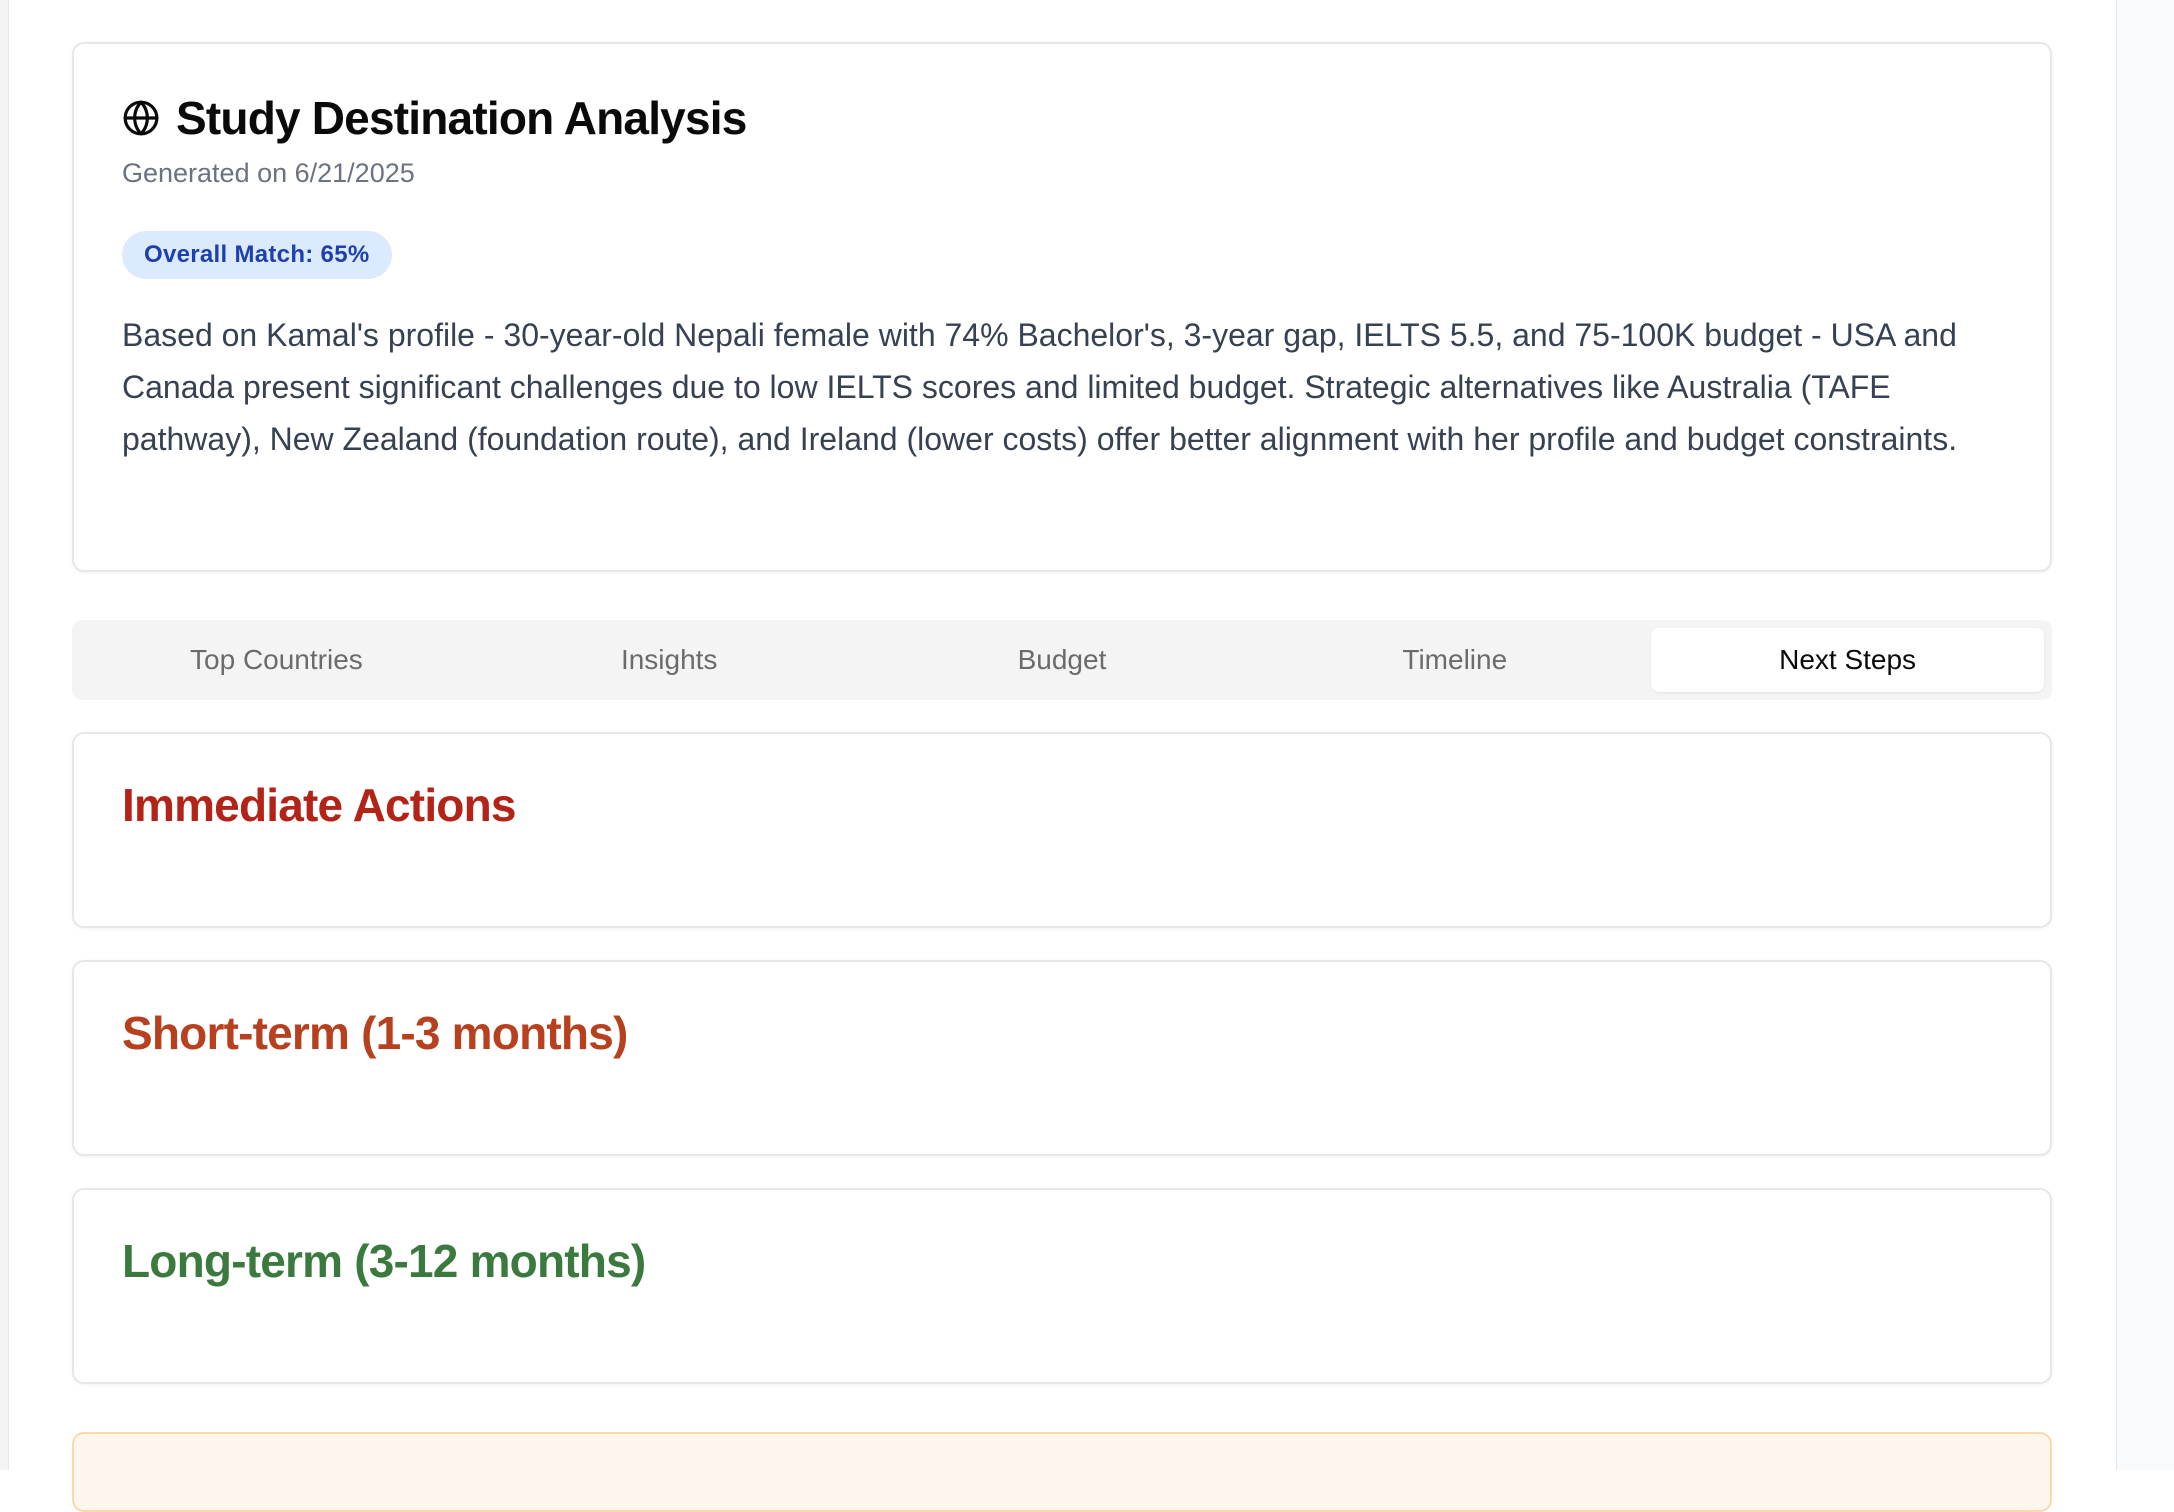  Describe the element at coordinates (1454, 660) in the screenshot. I see `tab-timeline: Timeline` at that location.